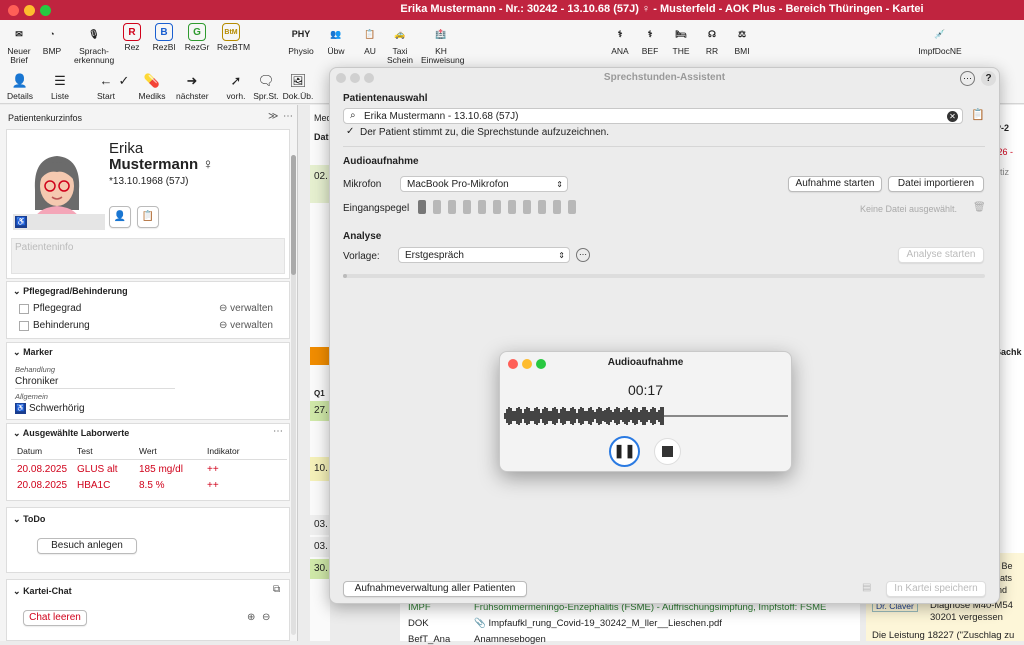 This screenshot has height=645, width=1024. What do you see at coordinates (936, 589) in the screenshot?
I see `save-to-record-button: In Kartei speichern` at bounding box center [936, 589].